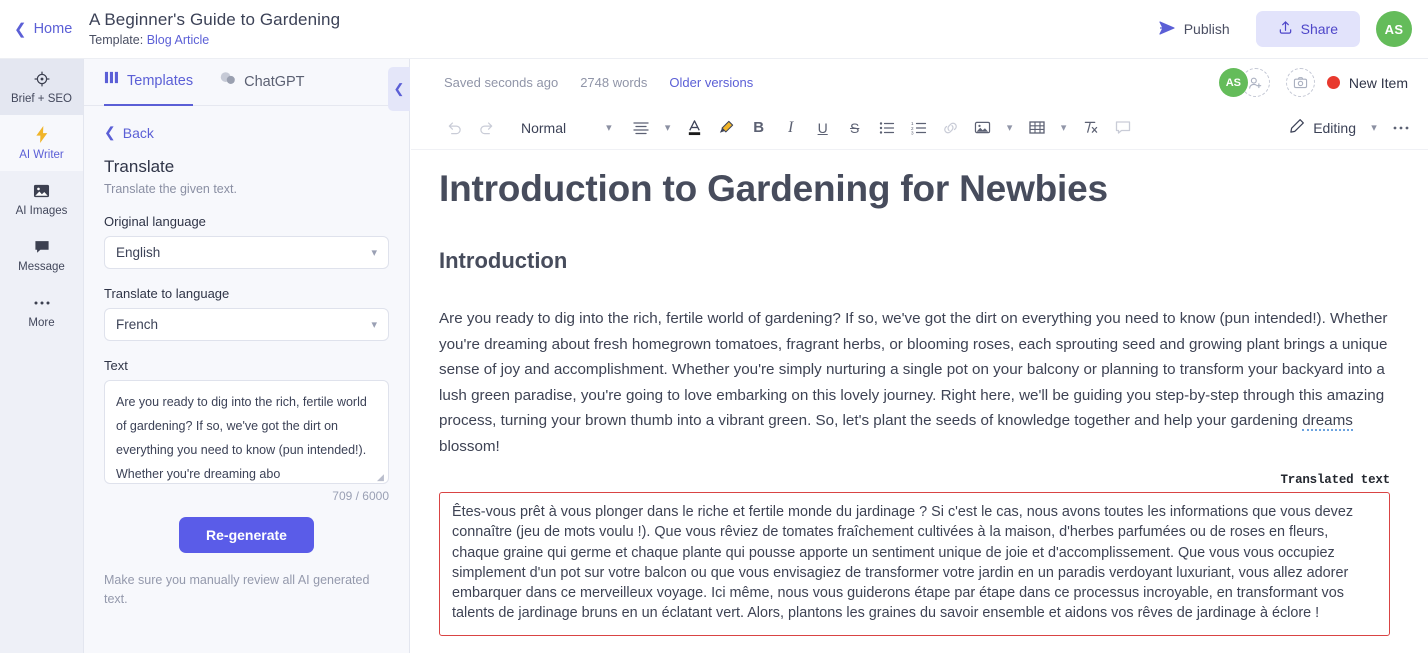 The image size is (1428, 653). I want to click on rail-item-ai-images: AI Images, so click(41, 199).